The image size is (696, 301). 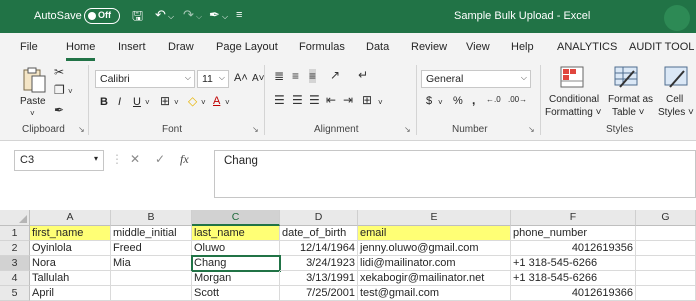 I want to click on paste-label: Paste, so click(x=33, y=101).